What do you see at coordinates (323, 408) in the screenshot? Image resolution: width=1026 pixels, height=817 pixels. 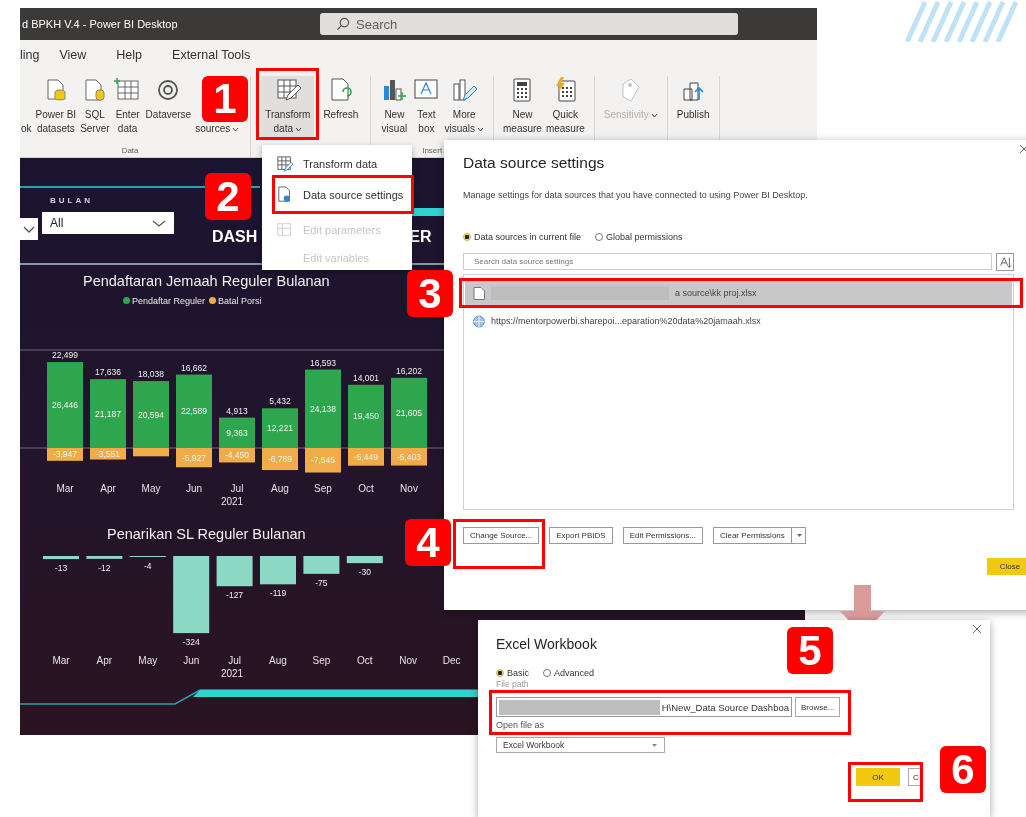 I see `data-label: 24,138` at bounding box center [323, 408].